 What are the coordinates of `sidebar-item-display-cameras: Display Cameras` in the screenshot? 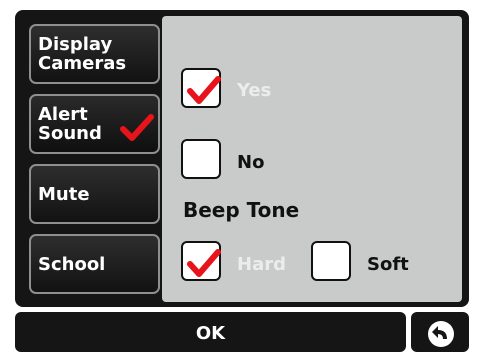 It's located at (94, 54).